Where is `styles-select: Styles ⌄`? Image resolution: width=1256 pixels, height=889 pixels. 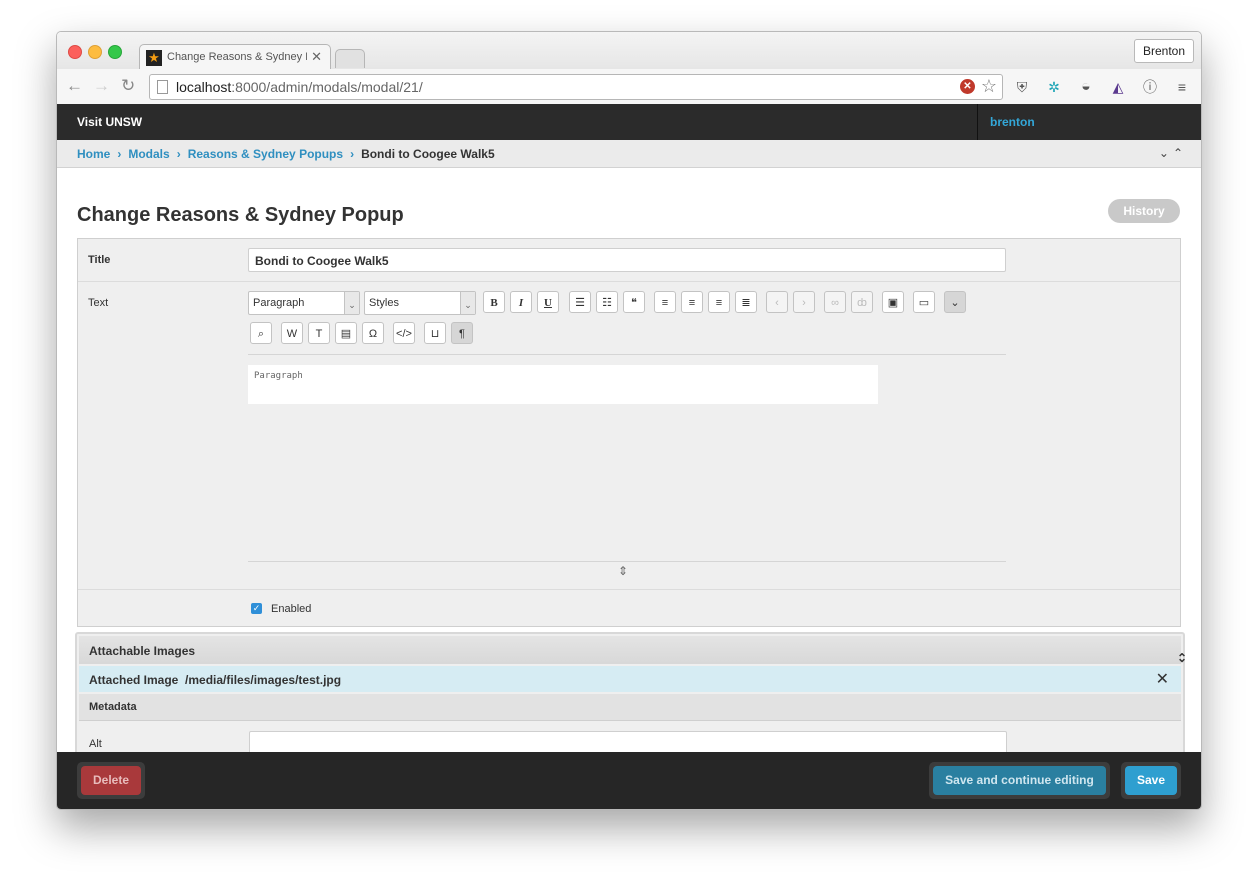 styles-select: Styles ⌄ is located at coordinates (420, 303).